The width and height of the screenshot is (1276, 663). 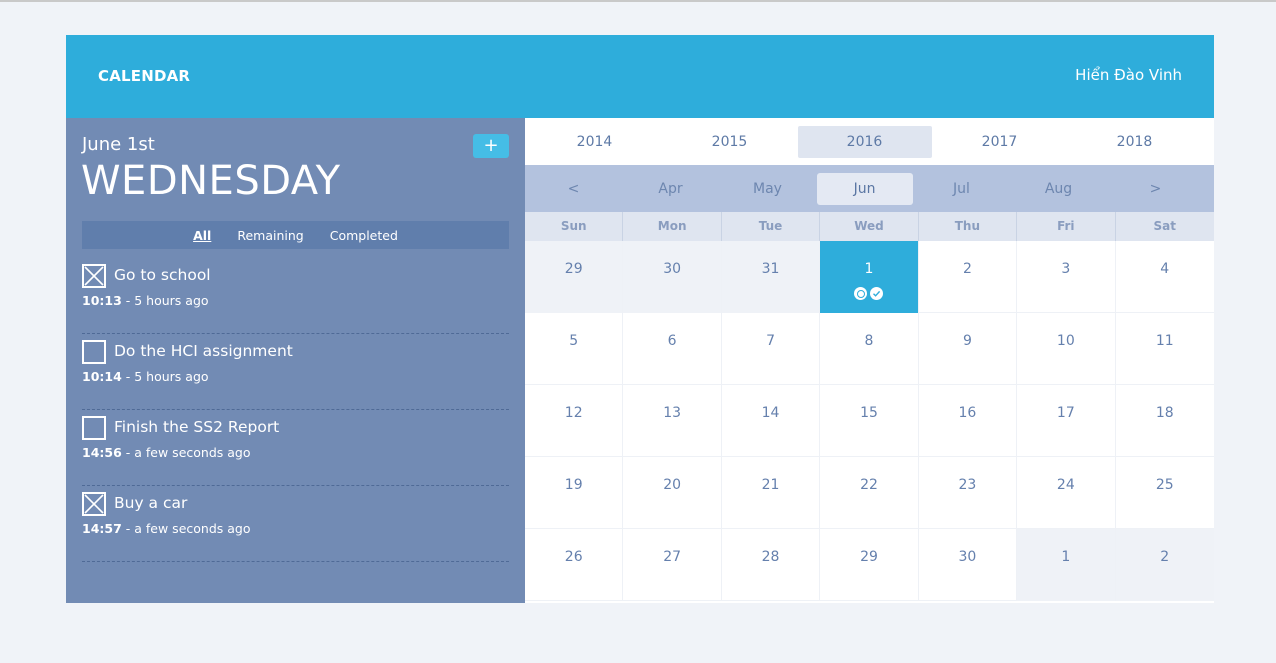 I want to click on day-cell: 24, so click(x=1066, y=493).